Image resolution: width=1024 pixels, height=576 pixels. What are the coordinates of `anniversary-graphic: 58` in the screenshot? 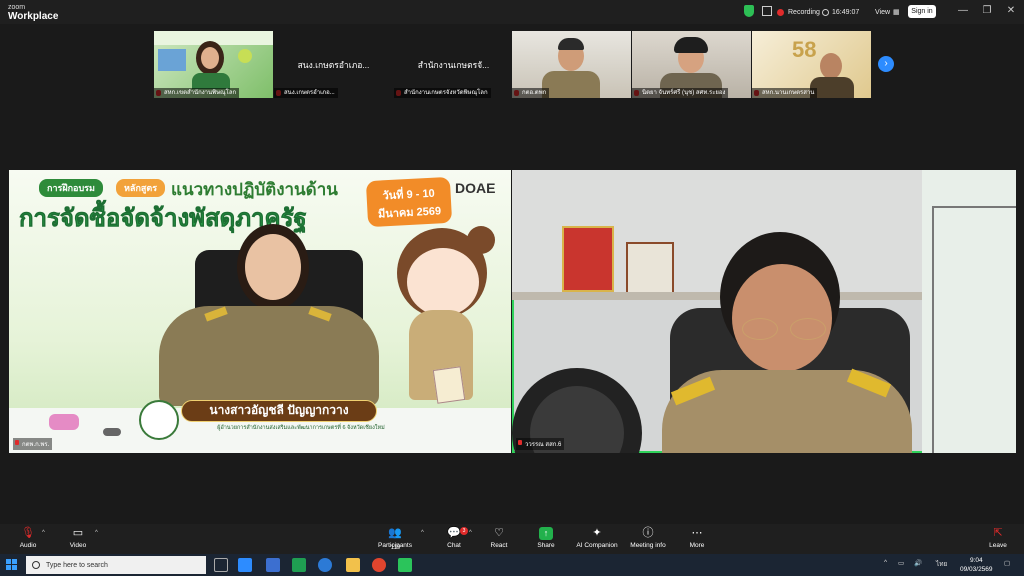 It's located at (804, 49).